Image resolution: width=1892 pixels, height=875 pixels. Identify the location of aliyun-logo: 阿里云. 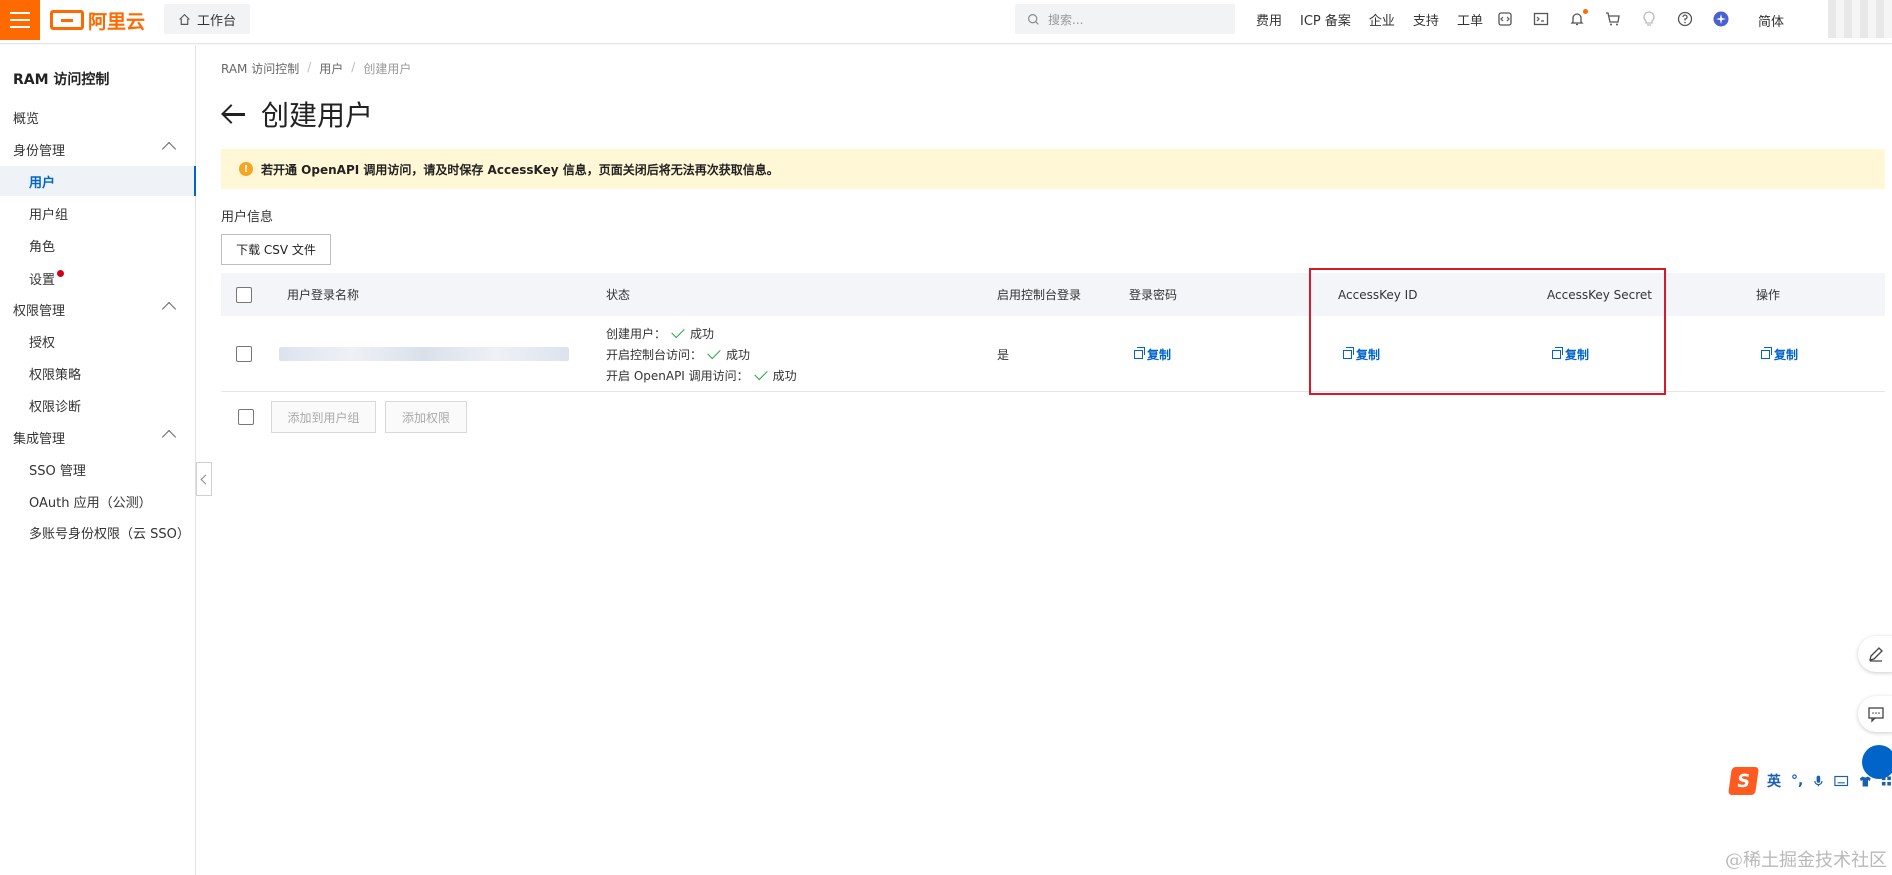
(97, 20).